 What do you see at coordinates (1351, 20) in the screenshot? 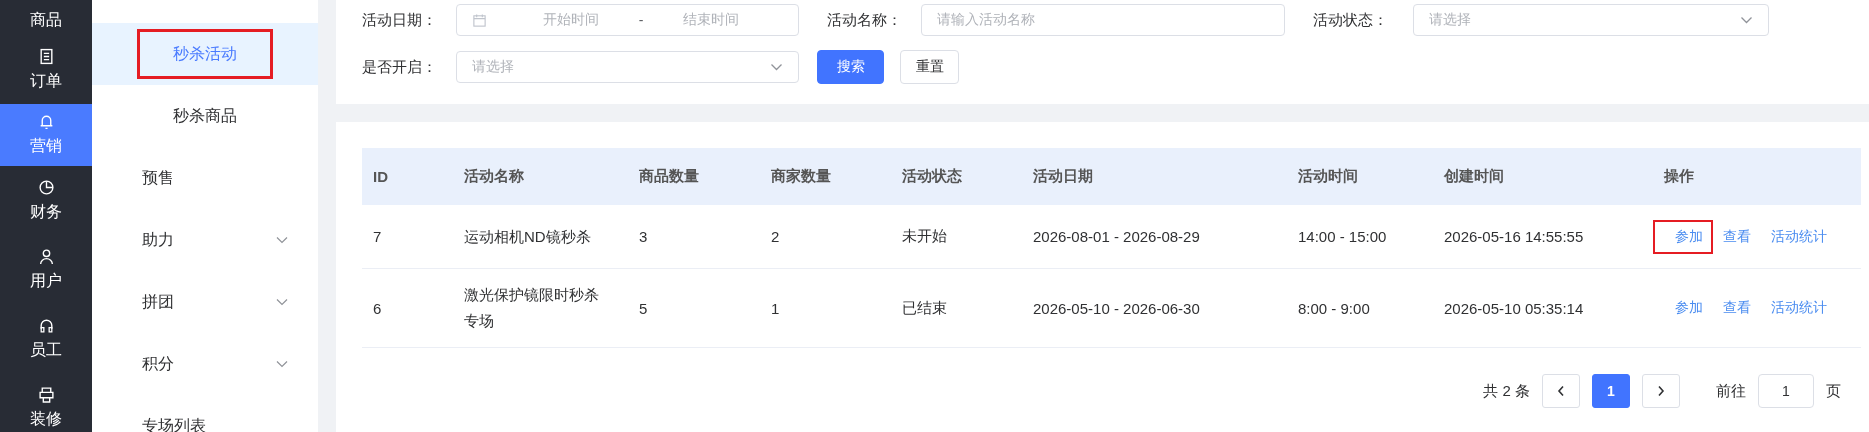
I see `filter-label: 活动状态：` at bounding box center [1351, 20].